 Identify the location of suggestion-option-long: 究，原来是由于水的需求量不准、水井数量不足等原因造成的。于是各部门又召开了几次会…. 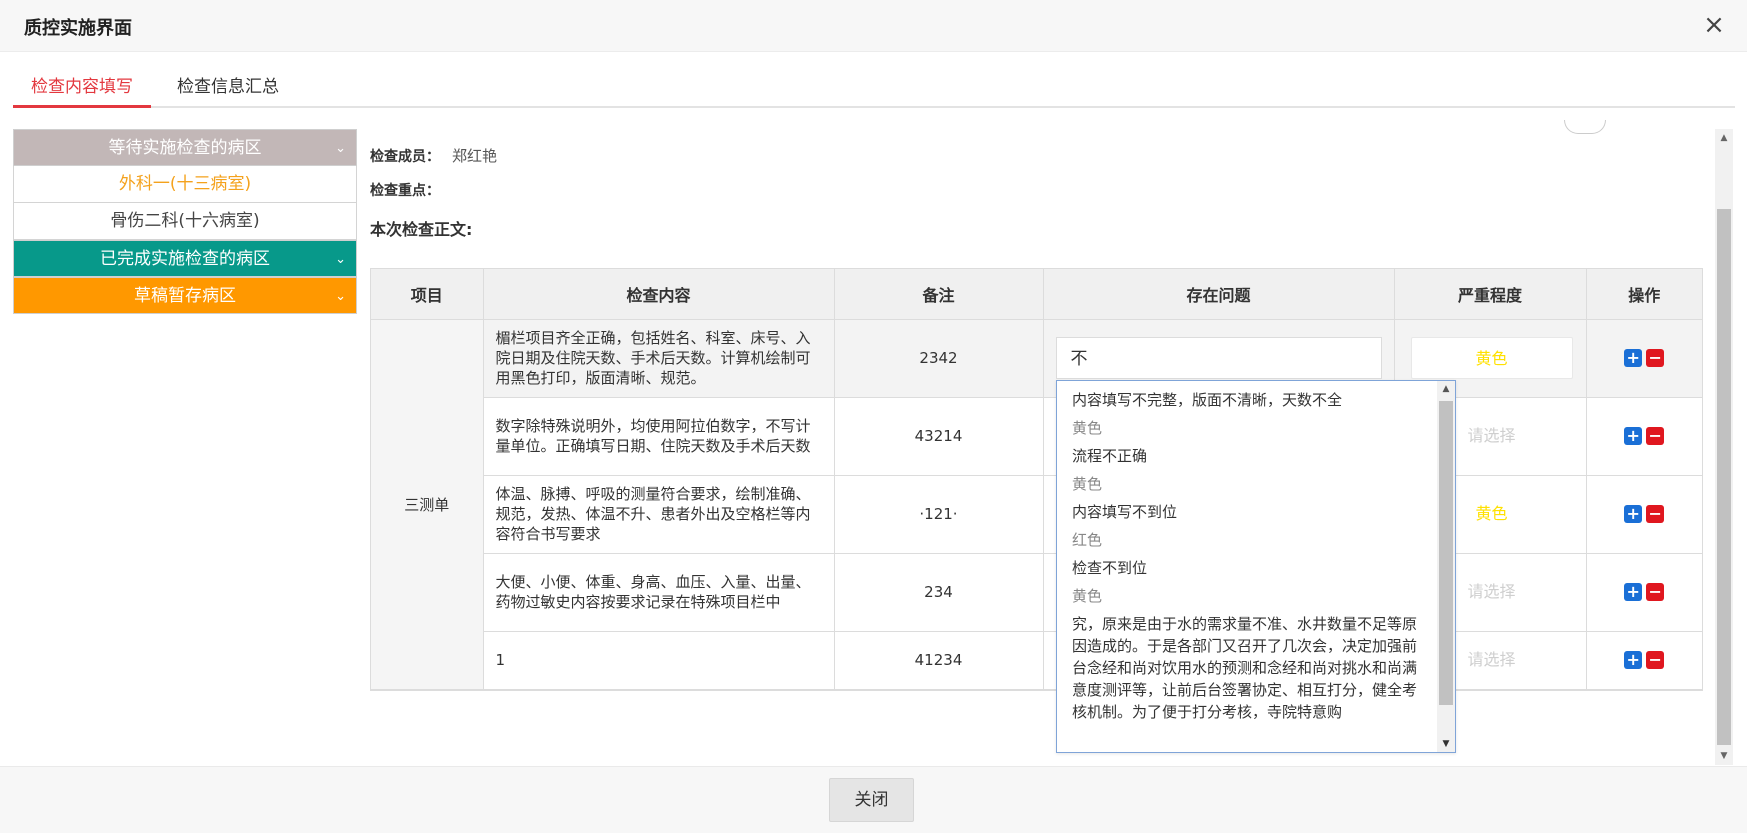
(1249, 668).